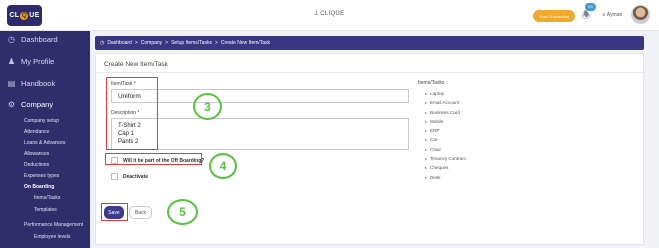  I want to click on sidebar-subitem-performance: Performance Management, so click(53, 225).